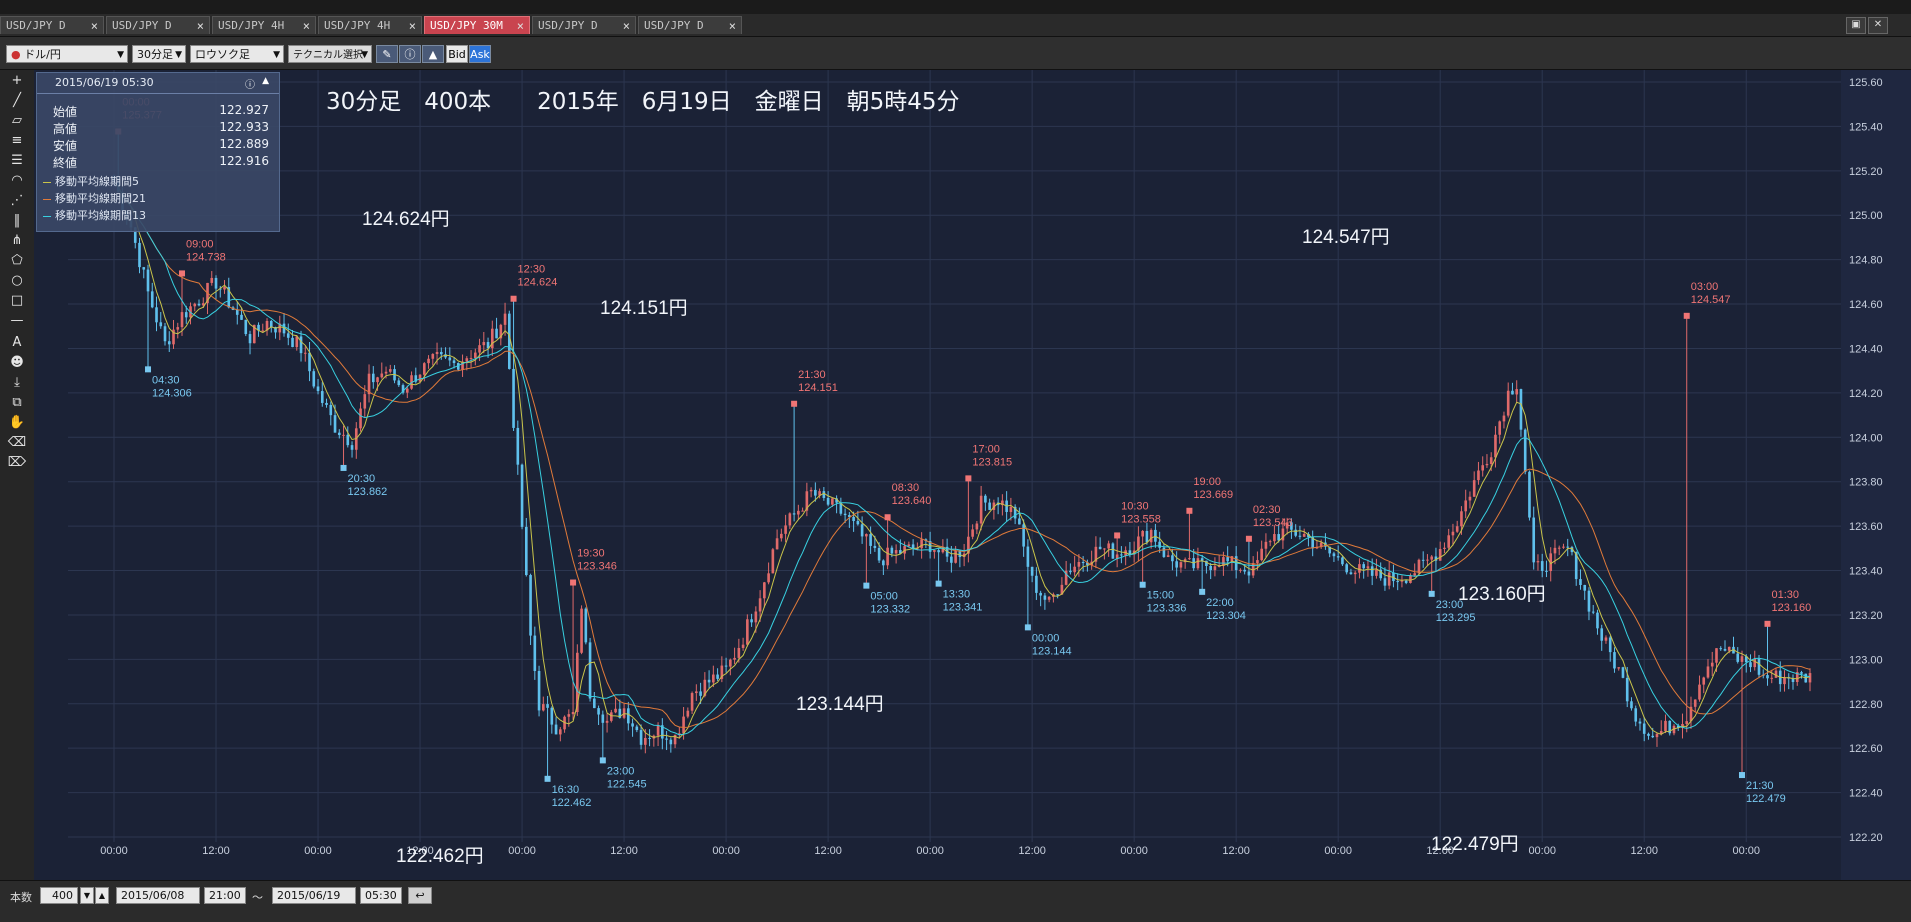 Image resolution: width=1911 pixels, height=922 pixels. Describe the element at coordinates (17, 443) in the screenshot. I see `eraser-icon: ⌫` at that location.